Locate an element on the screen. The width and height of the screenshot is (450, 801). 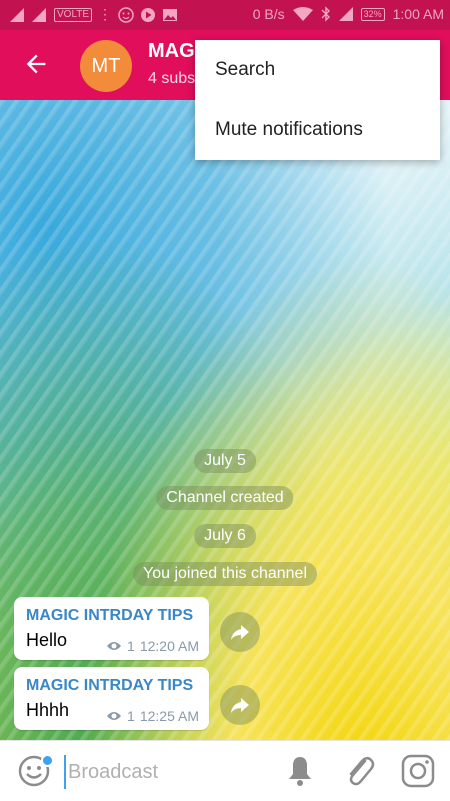
broadcast-input is located at coordinates (167, 772).